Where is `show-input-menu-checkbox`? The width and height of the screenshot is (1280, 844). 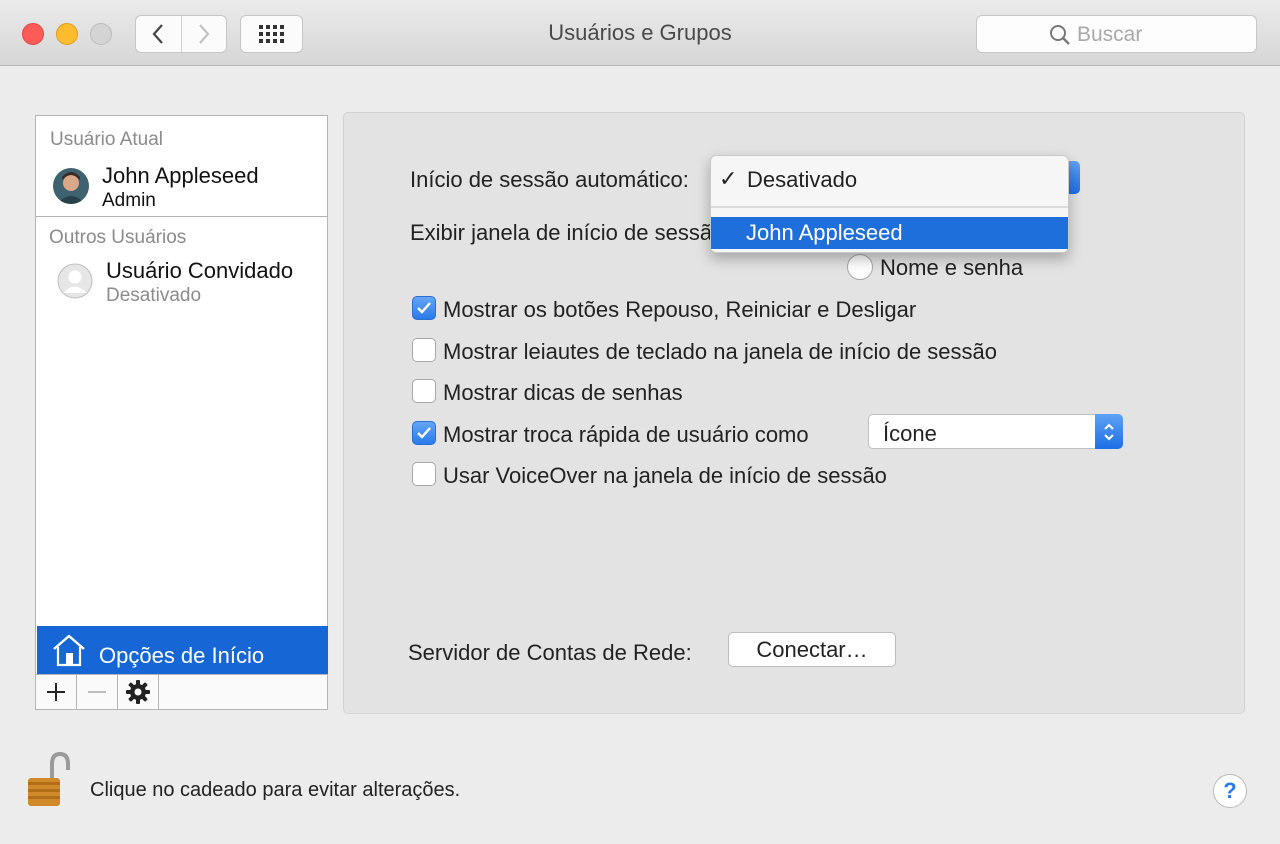 show-input-menu-checkbox is located at coordinates (424, 350).